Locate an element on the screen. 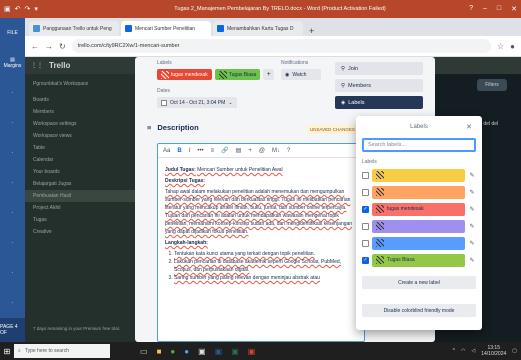 This screenshot has height=360, width=521. volume-icon: ◁ is located at coordinates (473, 351).